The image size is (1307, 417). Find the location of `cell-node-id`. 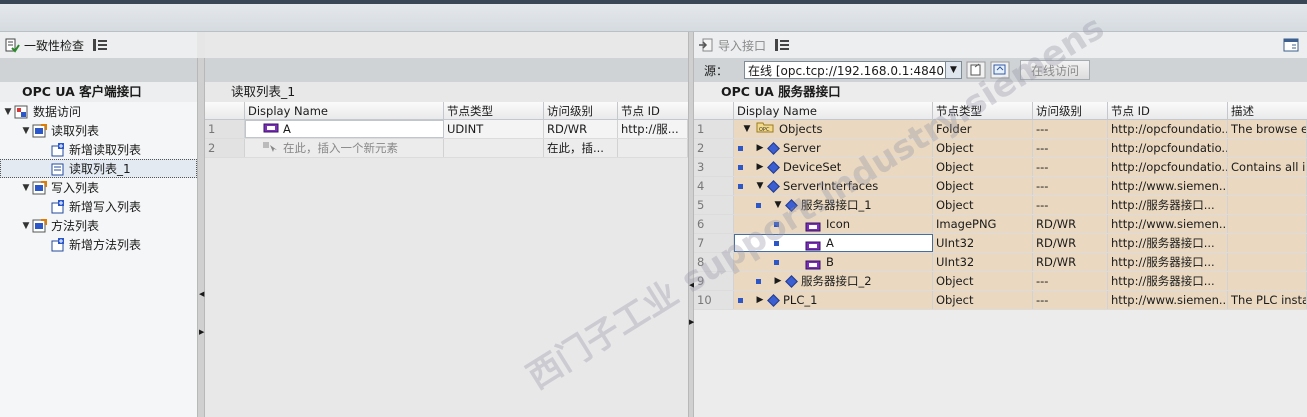

cell-node-id is located at coordinates (653, 148).